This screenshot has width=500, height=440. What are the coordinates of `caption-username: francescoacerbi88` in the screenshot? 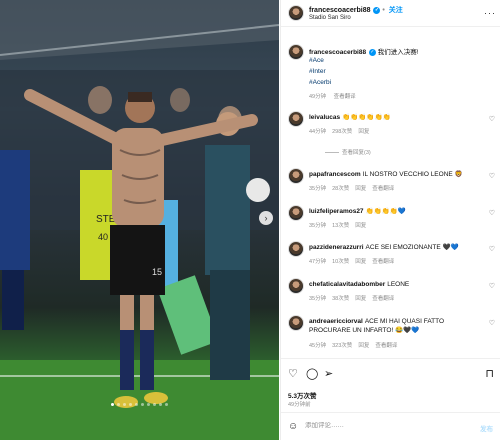 It's located at (337, 52).